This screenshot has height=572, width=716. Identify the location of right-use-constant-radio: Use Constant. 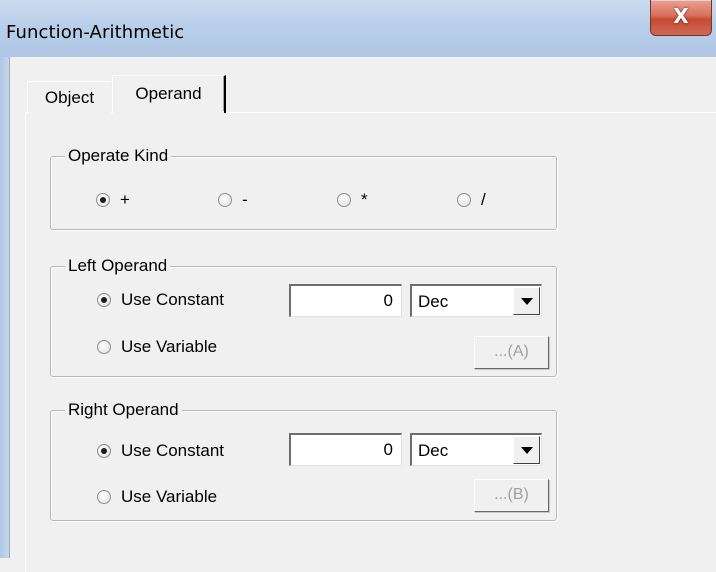
(160, 451).